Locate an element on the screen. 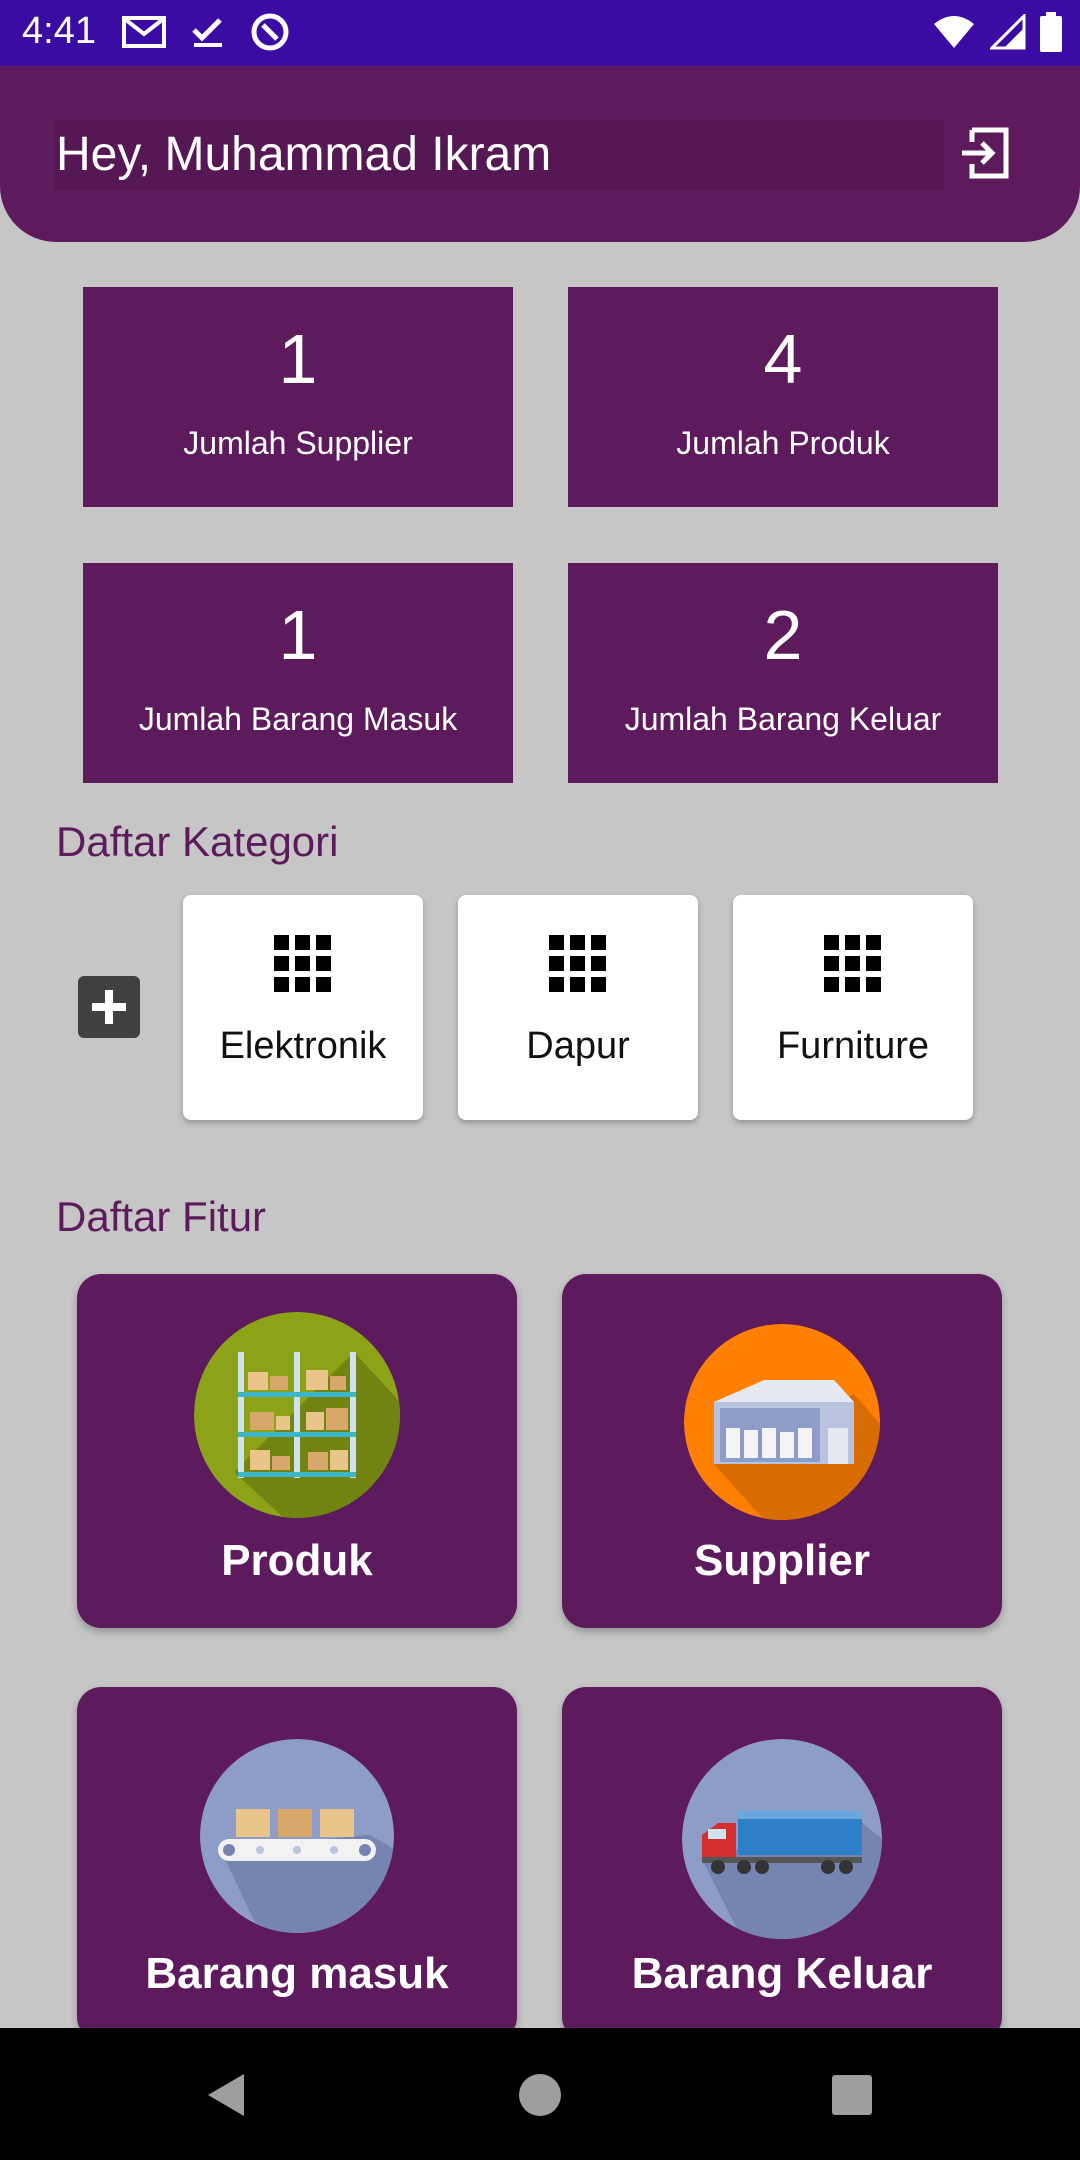 This screenshot has width=1080, height=2160. home-icon is located at coordinates (540, 2097).